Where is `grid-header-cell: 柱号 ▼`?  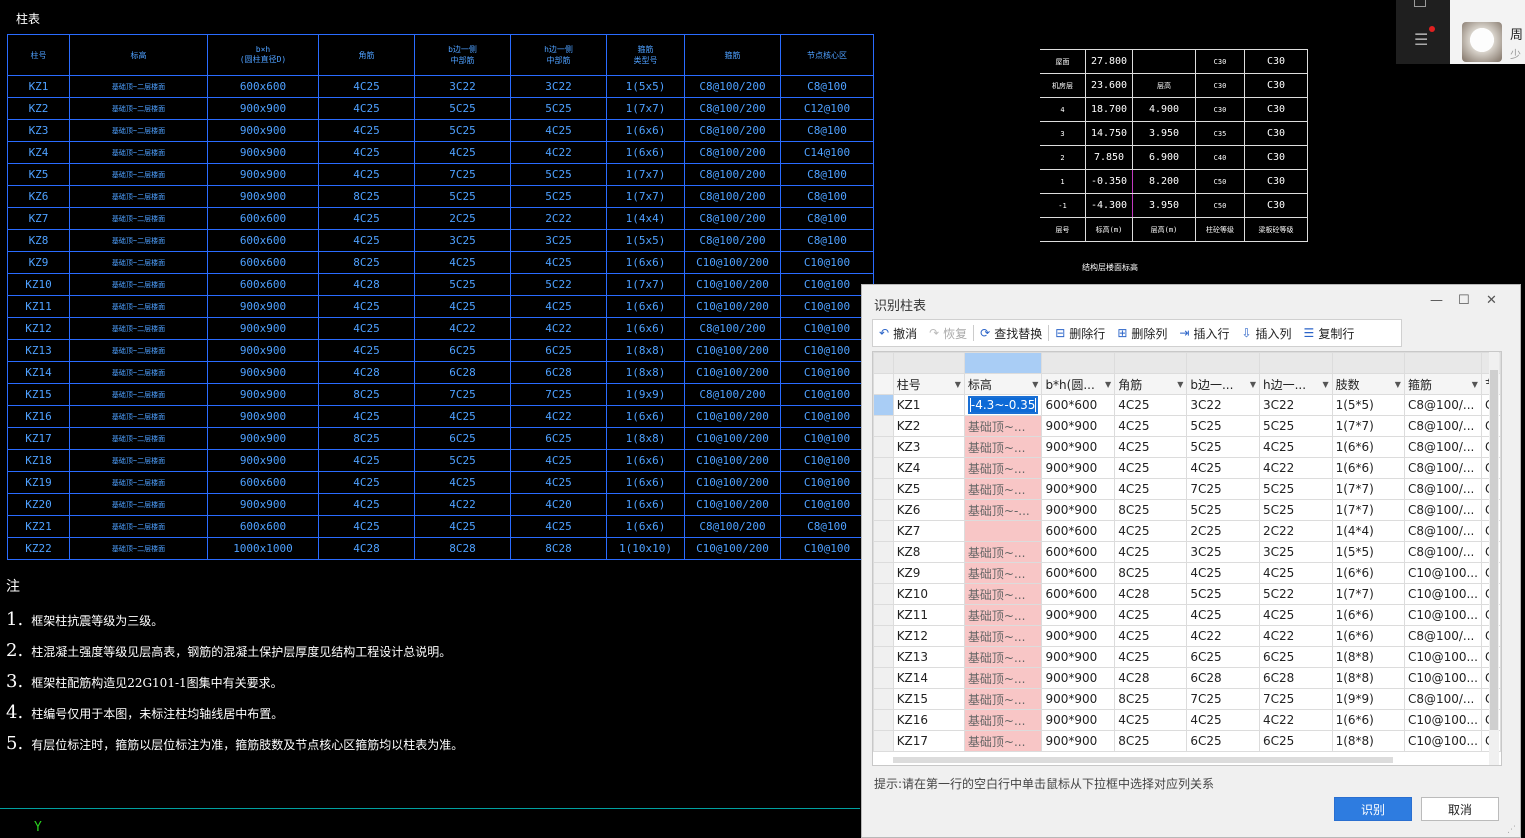
grid-header-cell: 柱号 ▼ is located at coordinates (928, 384).